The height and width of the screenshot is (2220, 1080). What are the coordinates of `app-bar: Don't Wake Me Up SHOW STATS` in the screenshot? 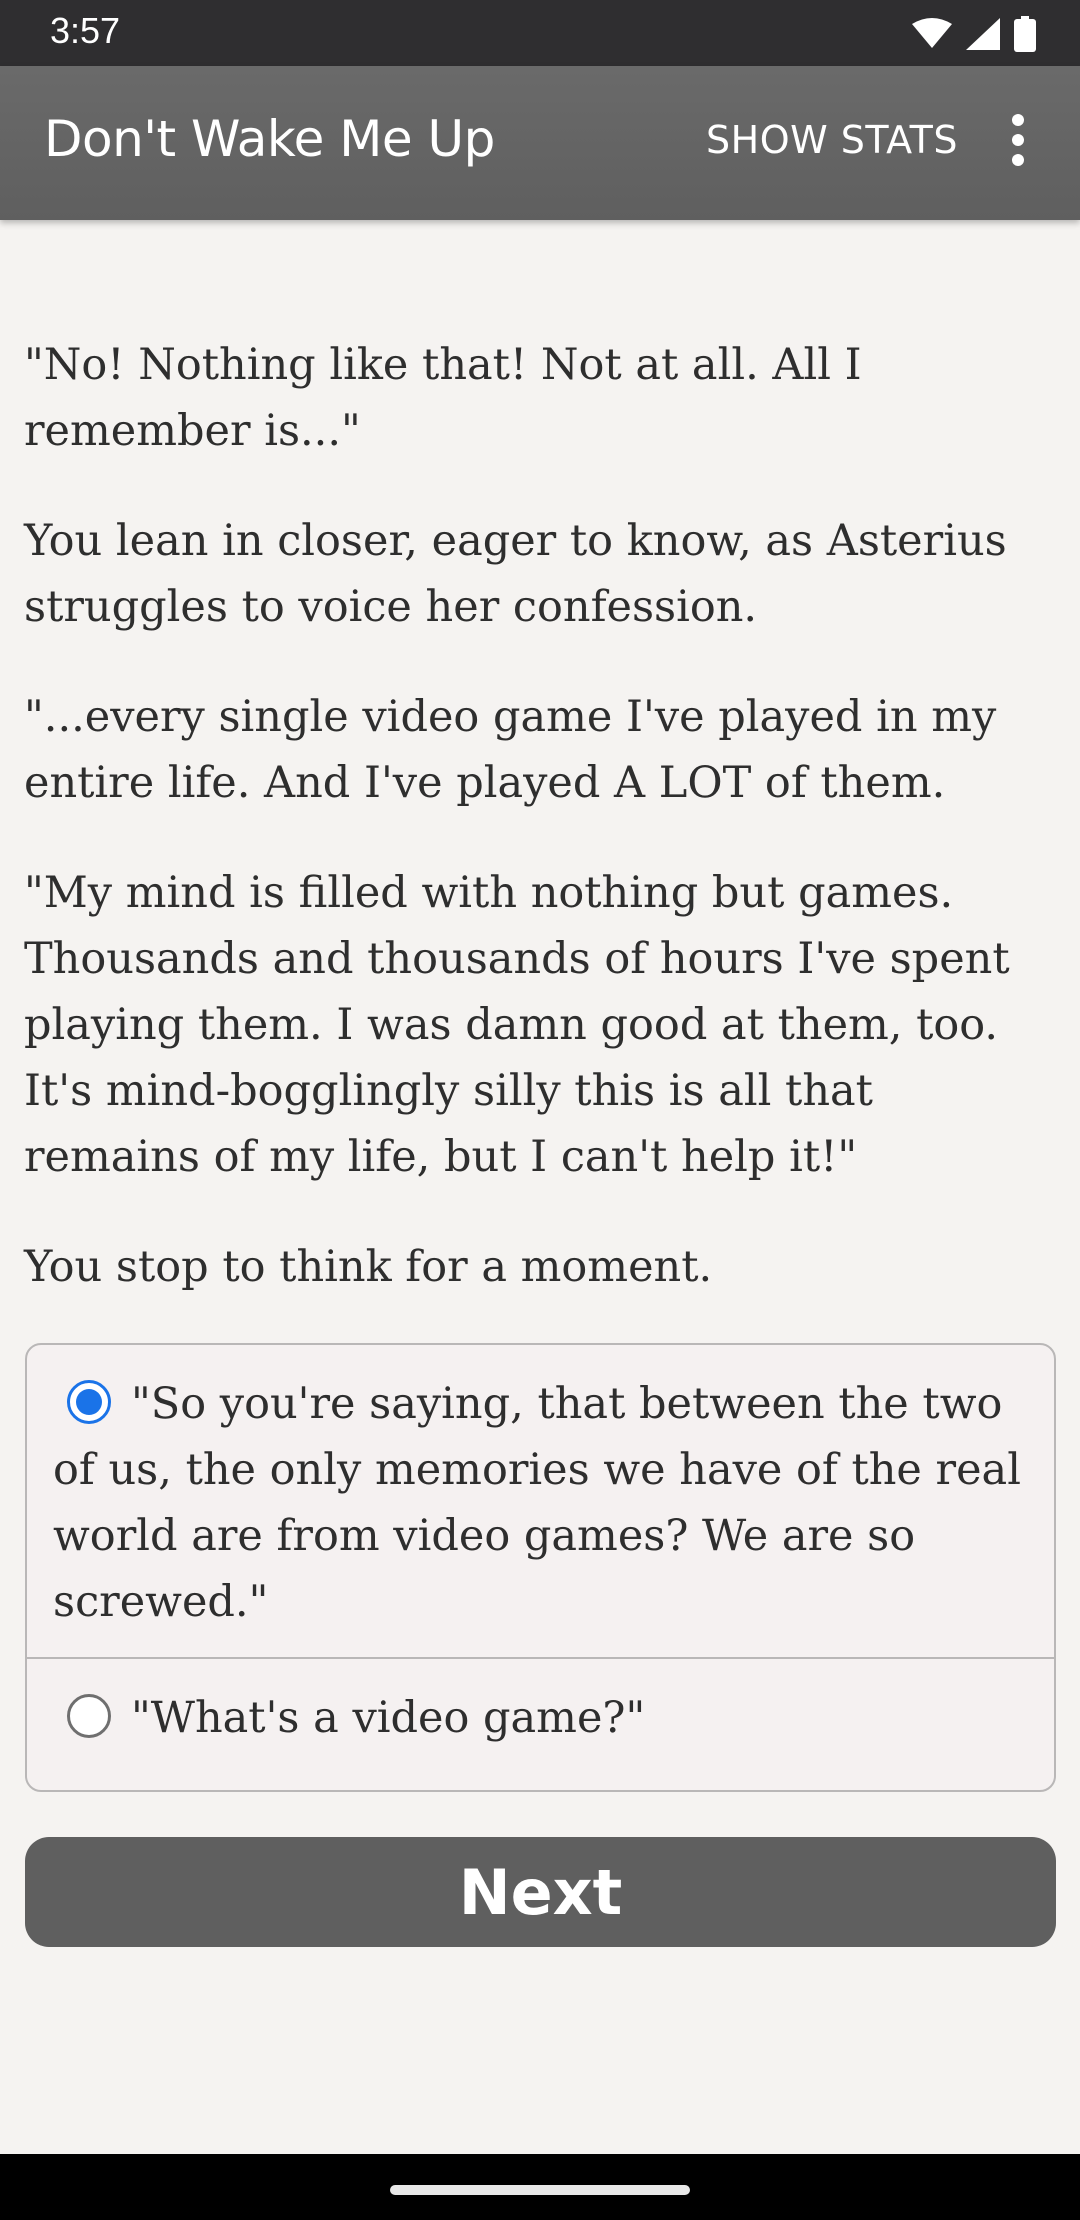 It's located at (540, 143).